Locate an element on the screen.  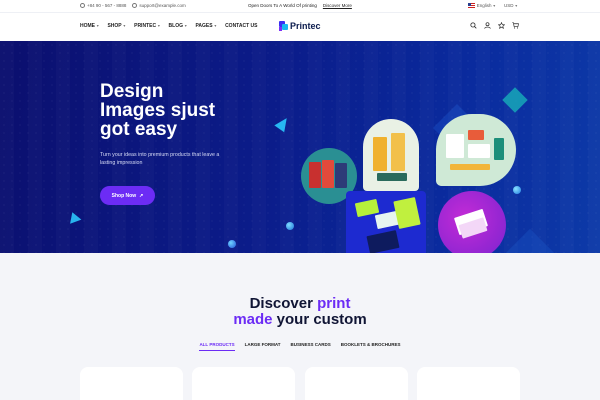
nav-item-label: SHOP is located at coordinates (114, 26).